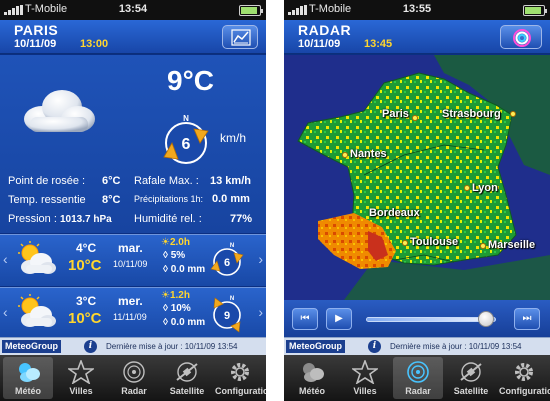  Describe the element at coordinates (395, 114) in the screenshot. I see `city-paris: Paris` at that location.